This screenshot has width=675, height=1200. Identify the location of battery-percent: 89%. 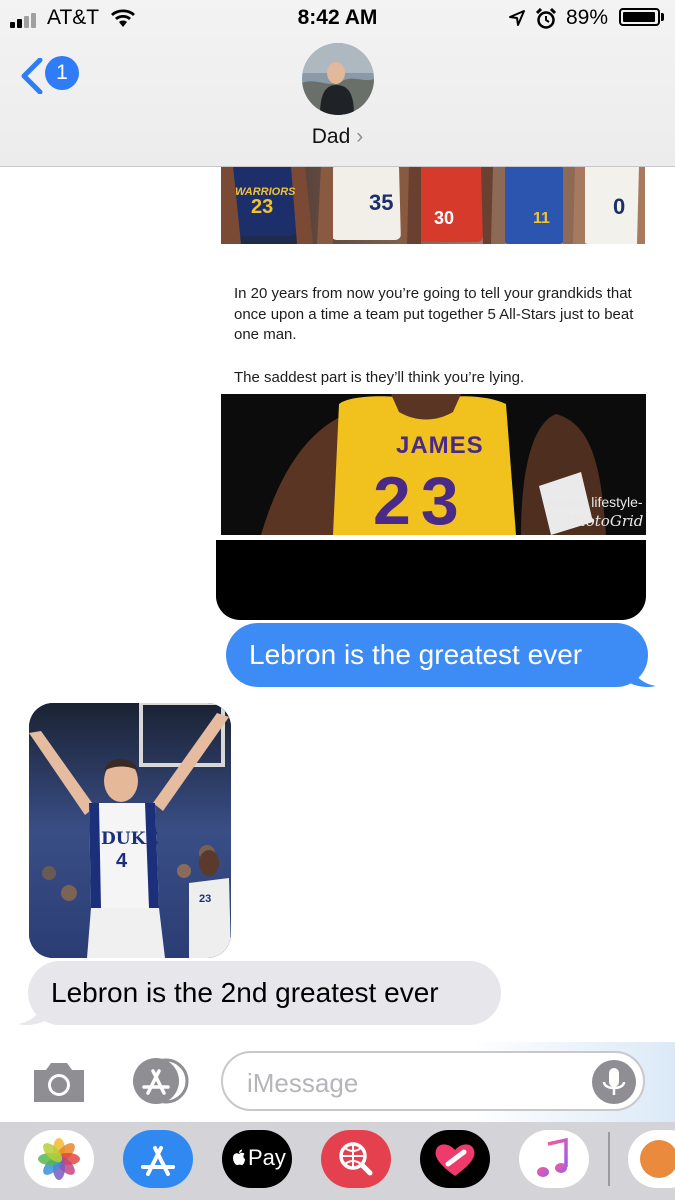
(587, 17).